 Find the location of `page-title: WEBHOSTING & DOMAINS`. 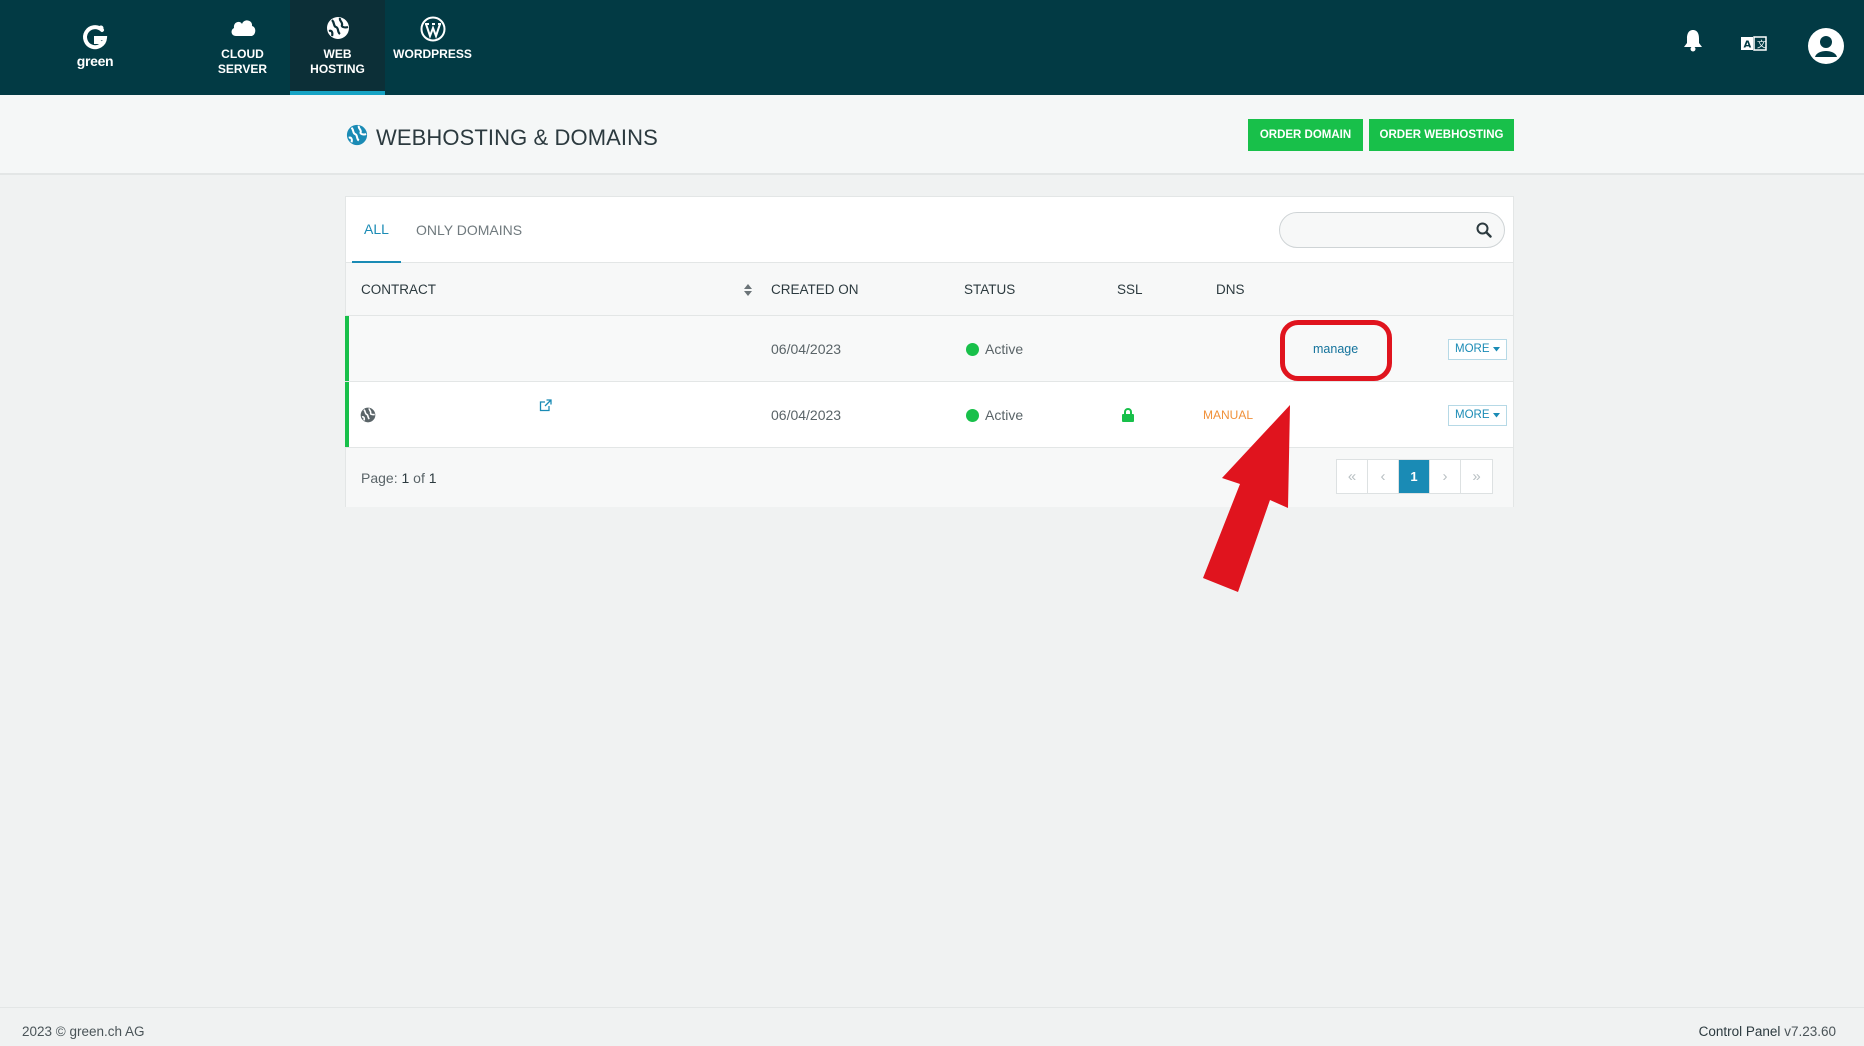

page-title: WEBHOSTING & DOMAINS is located at coordinates (502, 137).